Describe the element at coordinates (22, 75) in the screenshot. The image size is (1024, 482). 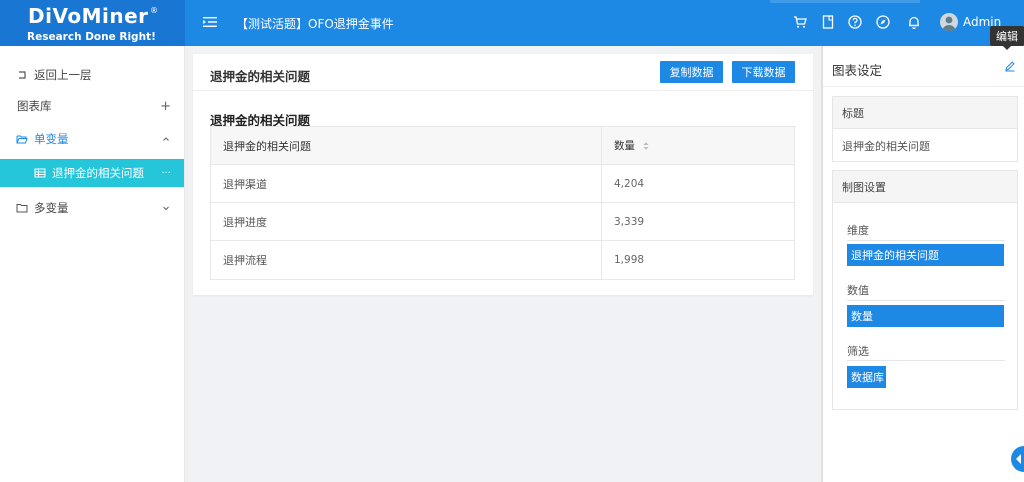
I see `back-icon` at that location.